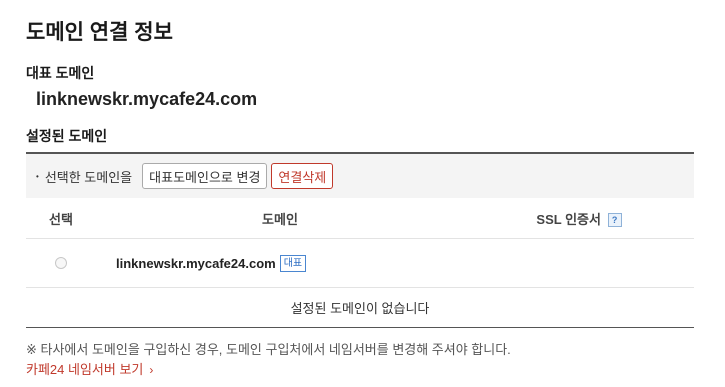 This screenshot has width=725, height=387. I want to click on header-ssl-label: SSL 인증서, so click(568, 219).